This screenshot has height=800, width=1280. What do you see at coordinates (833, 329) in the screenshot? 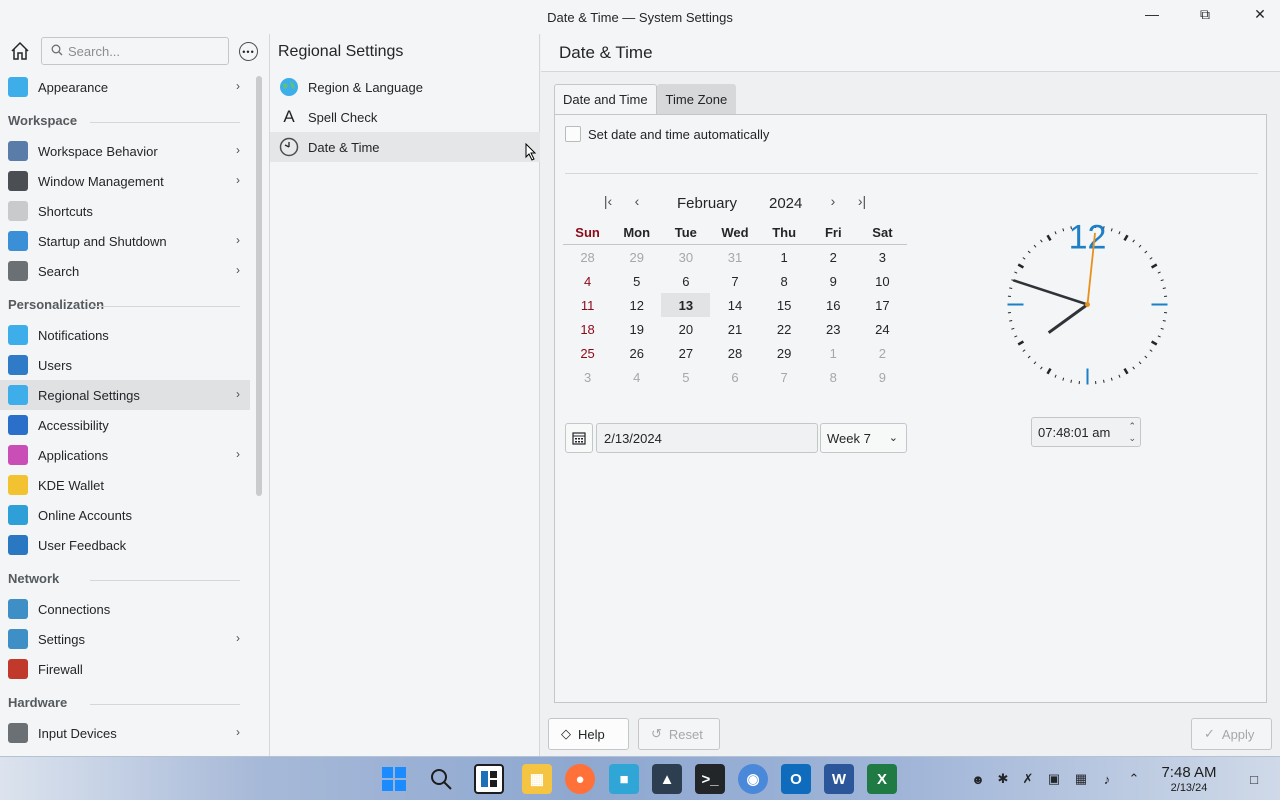
I see `calendar-day: 23` at bounding box center [833, 329].